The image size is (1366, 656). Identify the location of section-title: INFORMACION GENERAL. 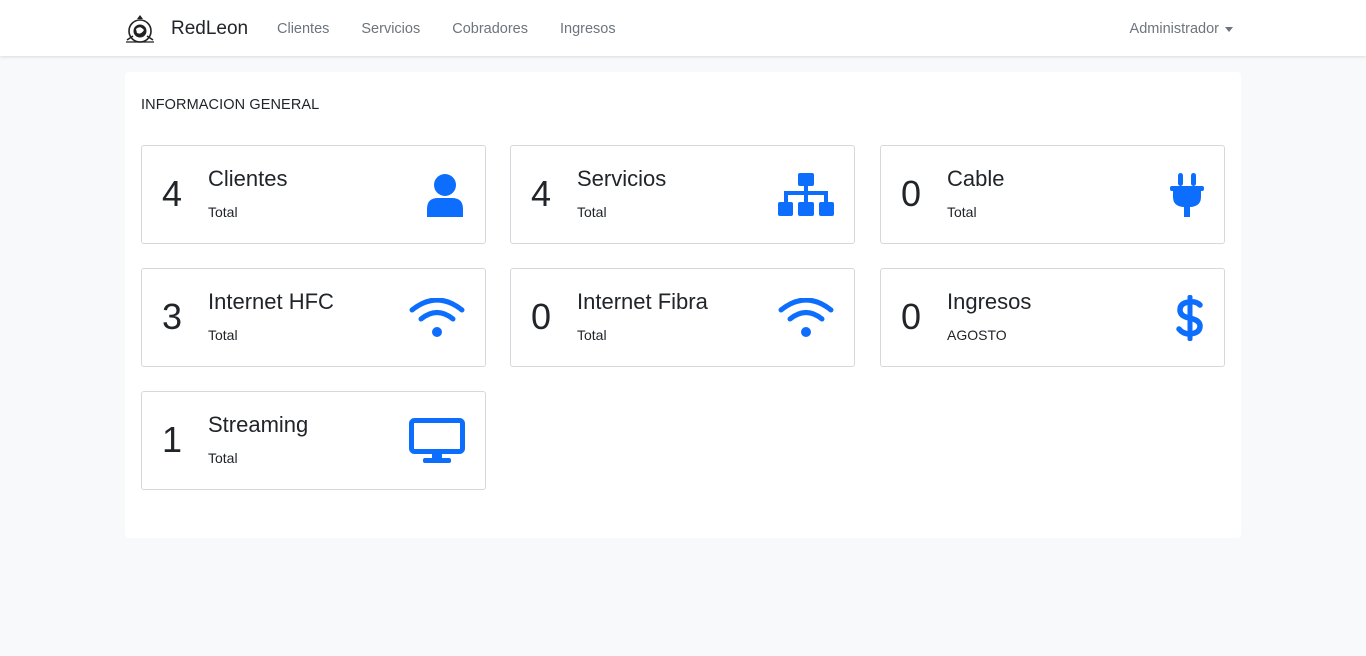
(230, 105).